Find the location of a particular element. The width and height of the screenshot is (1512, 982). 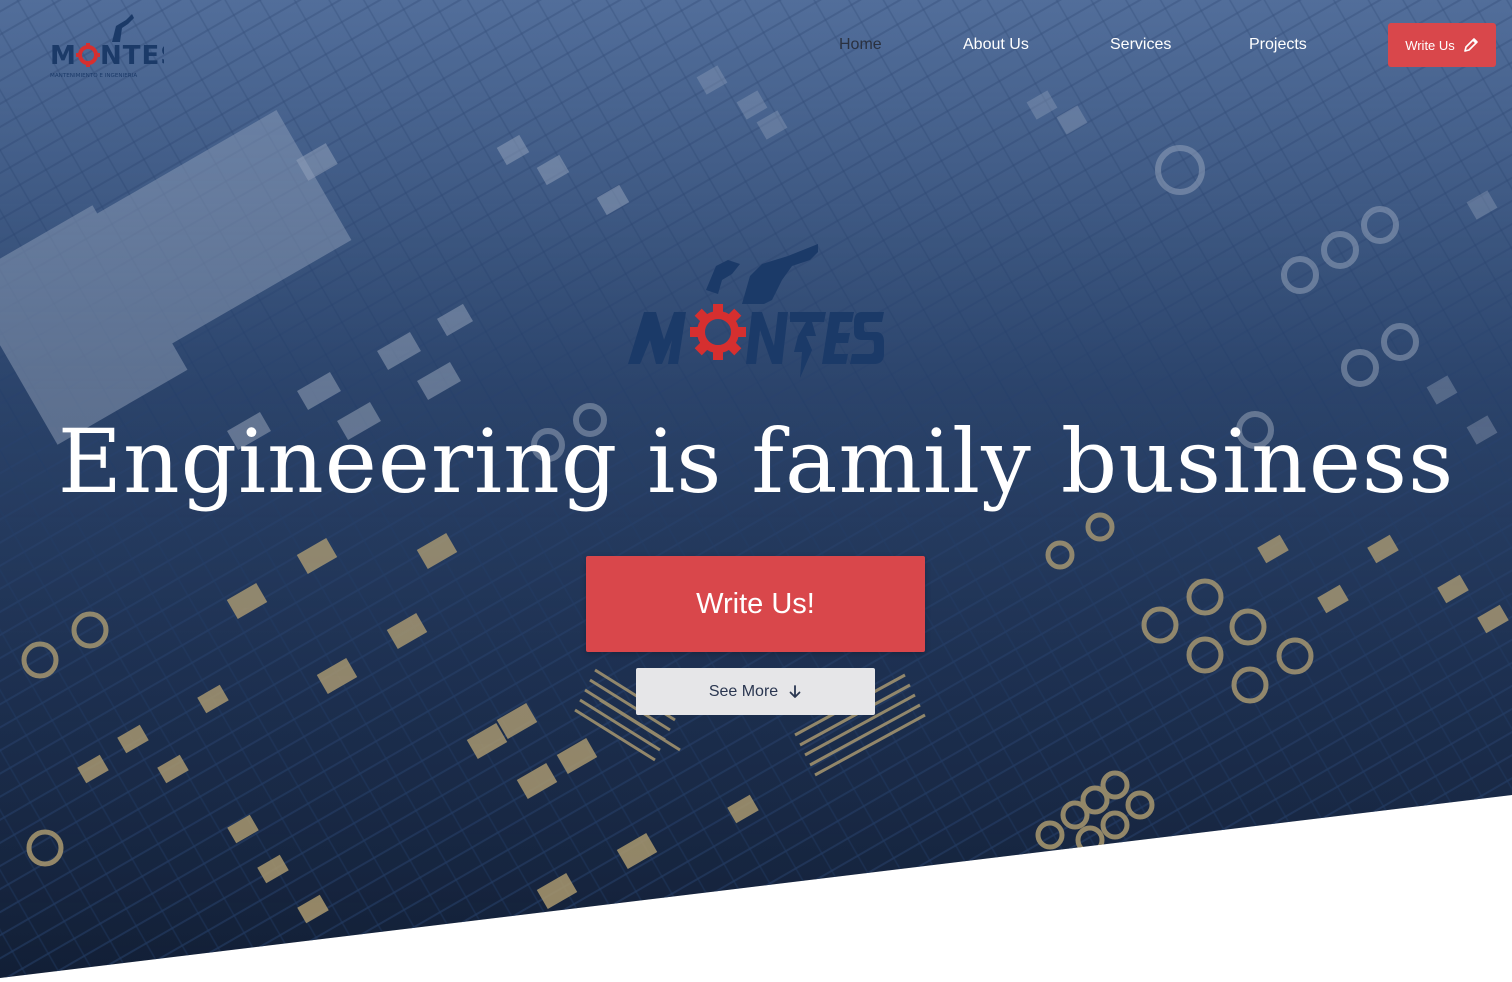

nav-item-services: Services is located at coordinates (1140, 45).